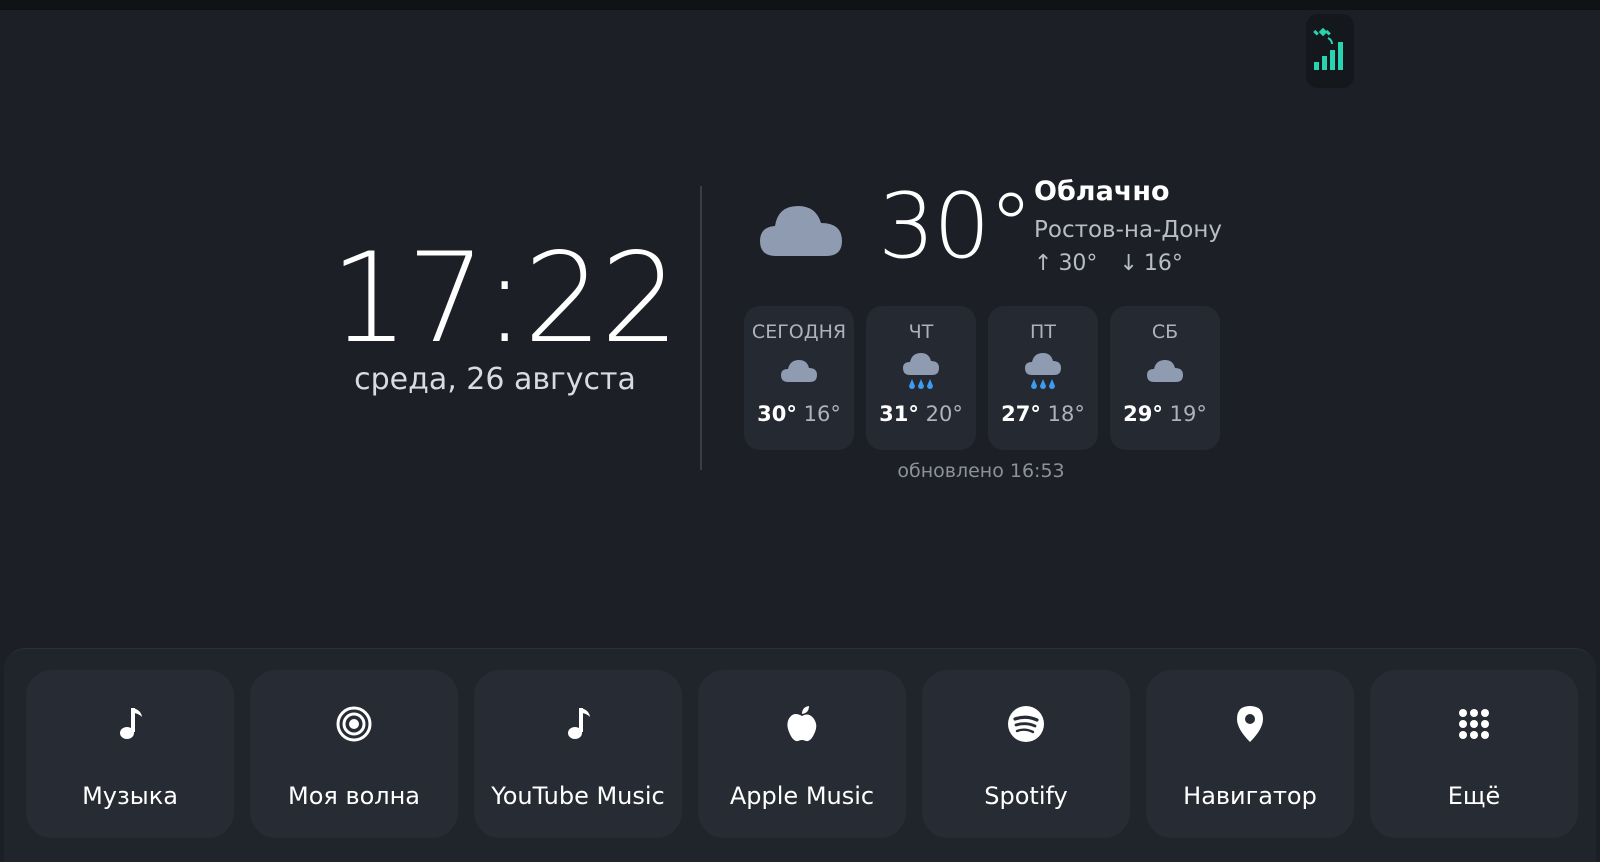  I want to click on clock-widget: 17:22 среда, 26 августа, so click(504, 313).